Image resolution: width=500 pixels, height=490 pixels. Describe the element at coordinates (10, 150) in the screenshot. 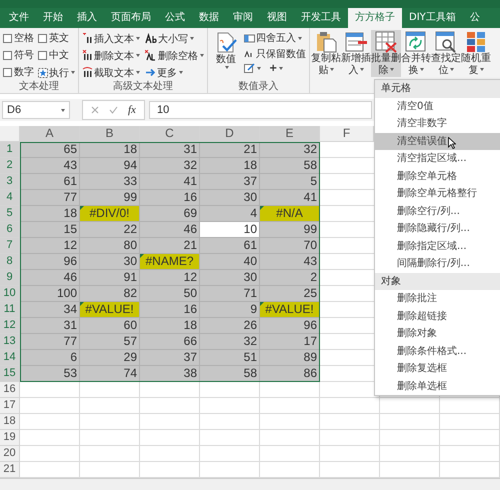

I see `row-header: 1` at that location.